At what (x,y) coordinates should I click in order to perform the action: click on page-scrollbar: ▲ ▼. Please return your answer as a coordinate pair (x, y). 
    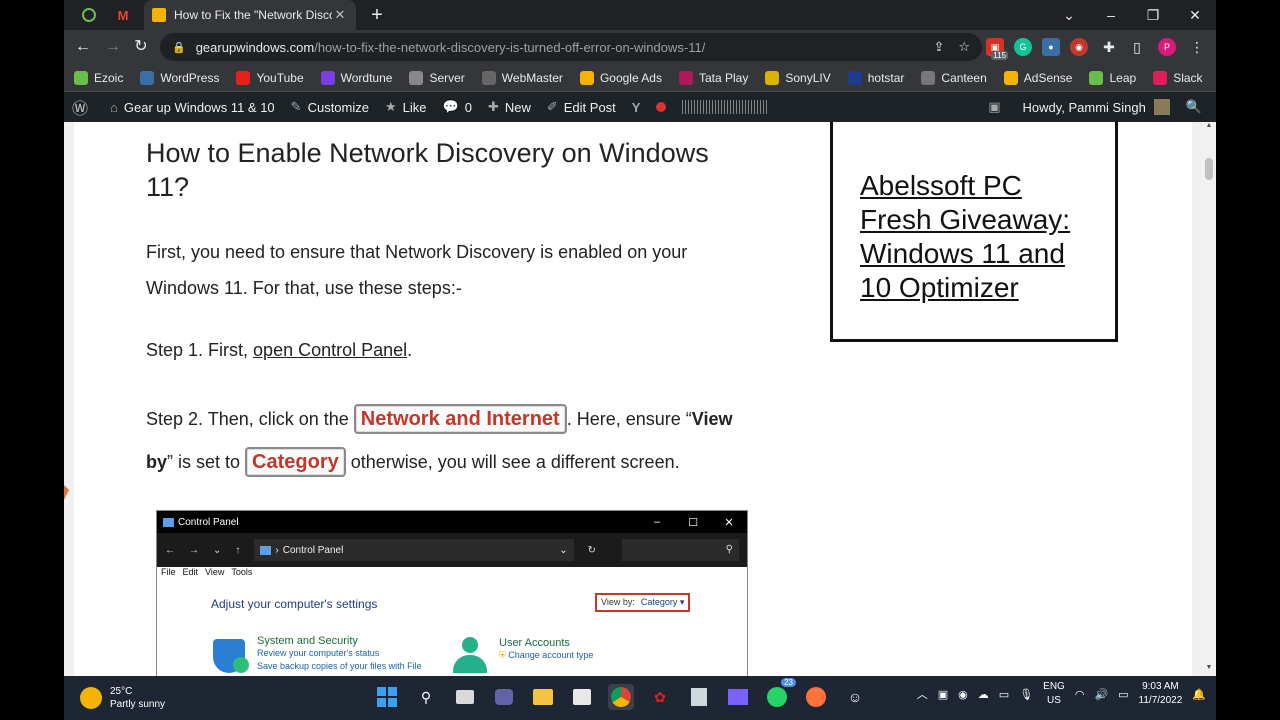
    Looking at the image, I should click on (1209, 399).